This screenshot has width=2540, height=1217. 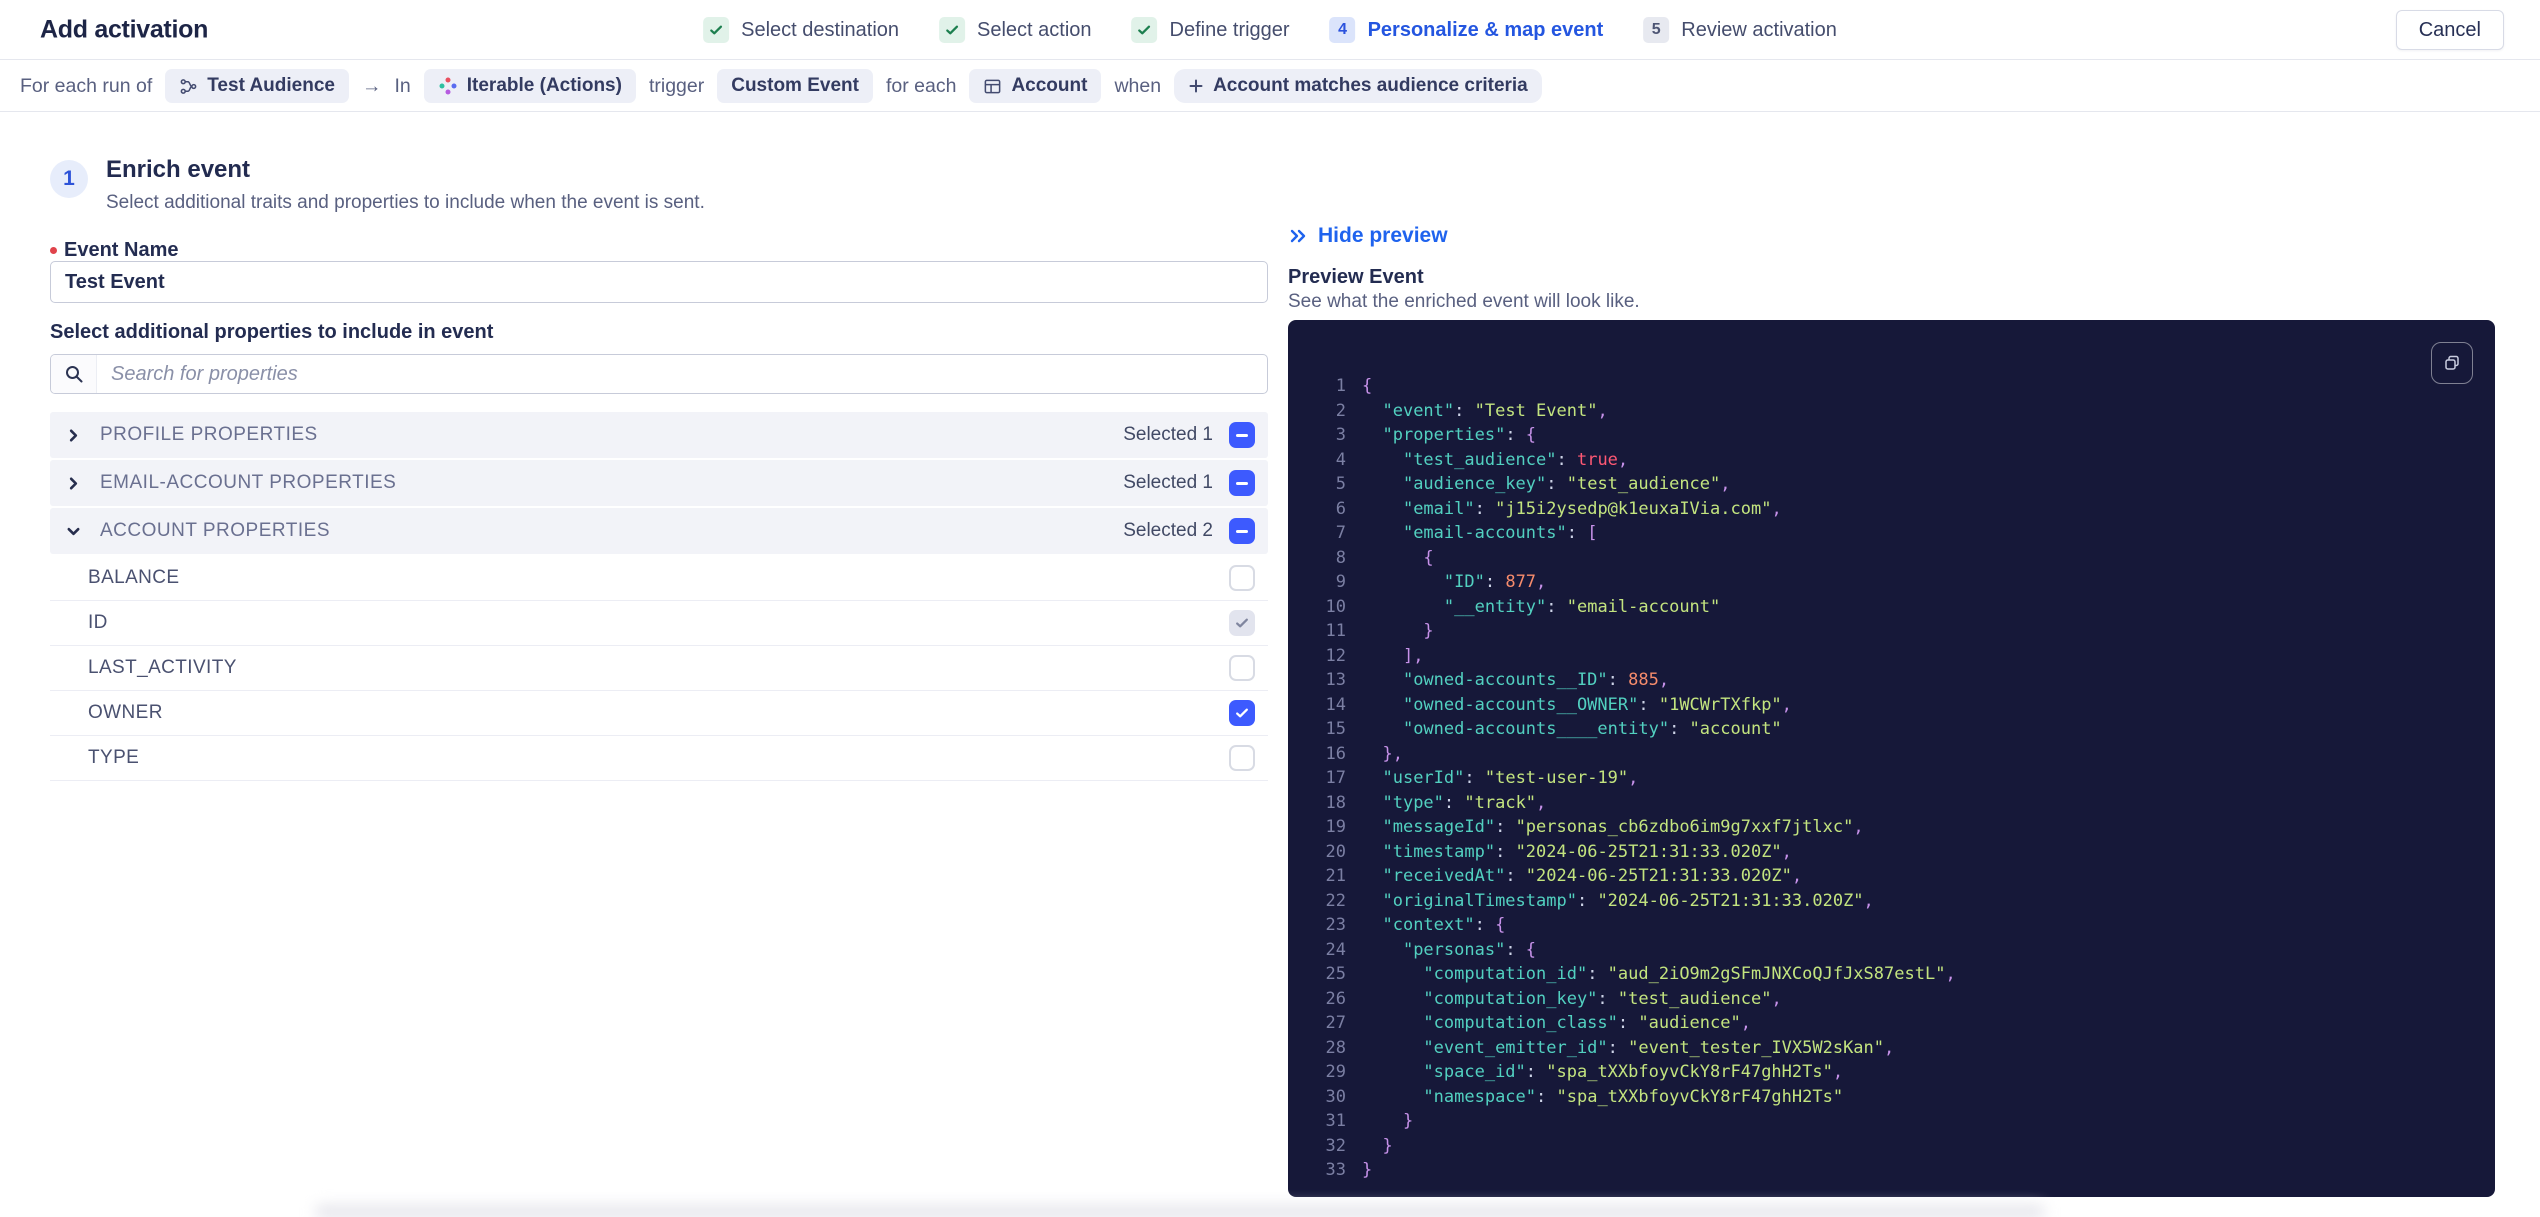 What do you see at coordinates (1242, 713) in the screenshot?
I see `property-checkbox-checked` at bounding box center [1242, 713].